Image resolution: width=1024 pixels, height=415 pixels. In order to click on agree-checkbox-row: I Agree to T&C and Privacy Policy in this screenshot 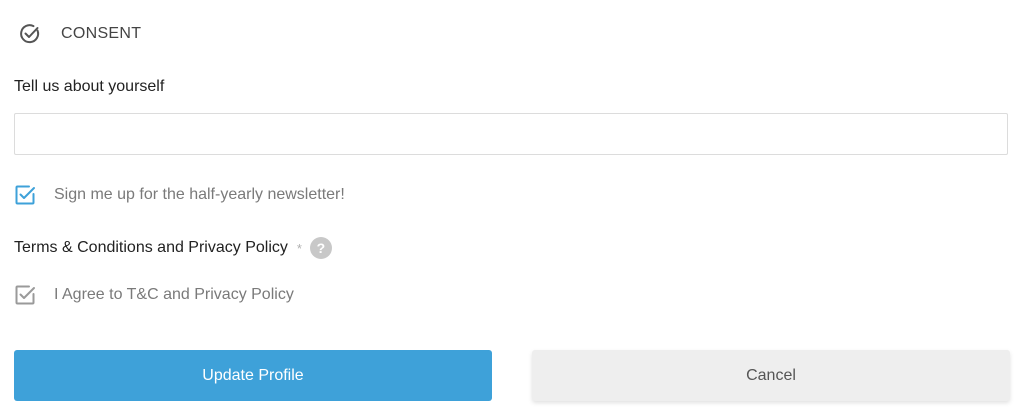, I will do `click(154, 295)`.